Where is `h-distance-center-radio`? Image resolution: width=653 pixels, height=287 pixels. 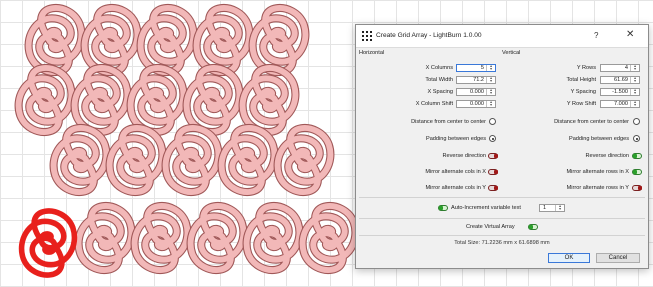 h-distance-center-radio is located at coordinates (492, 121).